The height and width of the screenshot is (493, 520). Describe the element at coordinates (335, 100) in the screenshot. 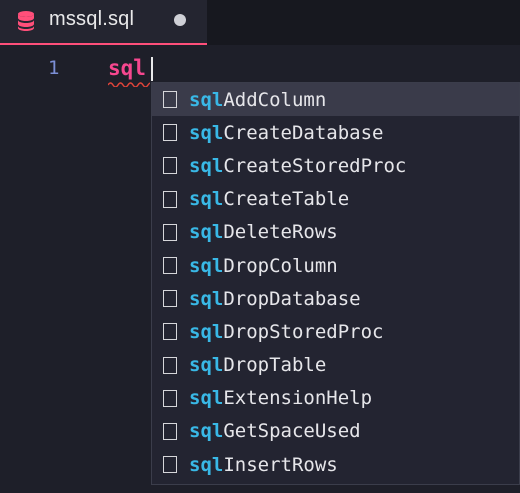

I see `suggestion-item: sqlAddColumn` at that location.